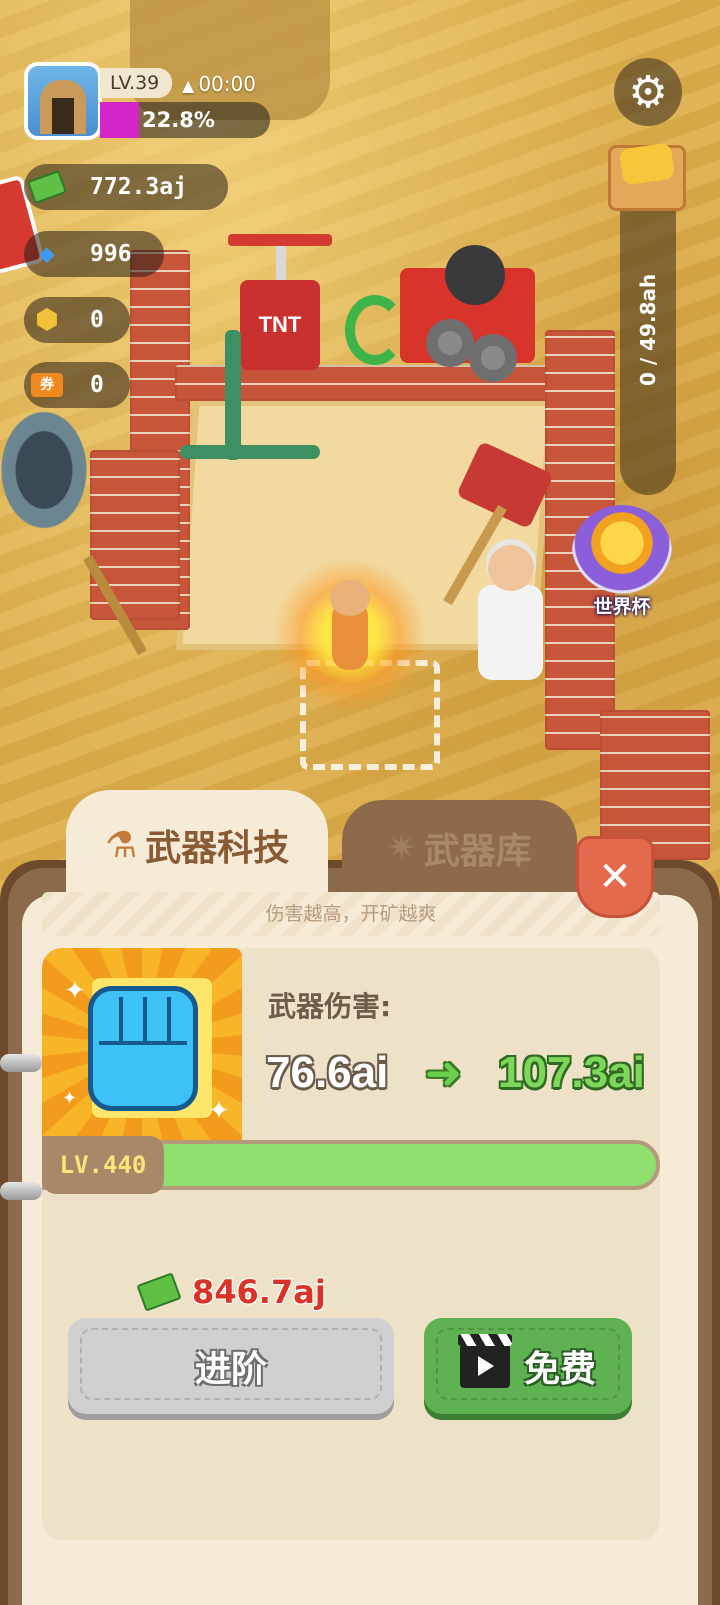  I want to click on weapon-level: LV.440, so click(103, 1165).